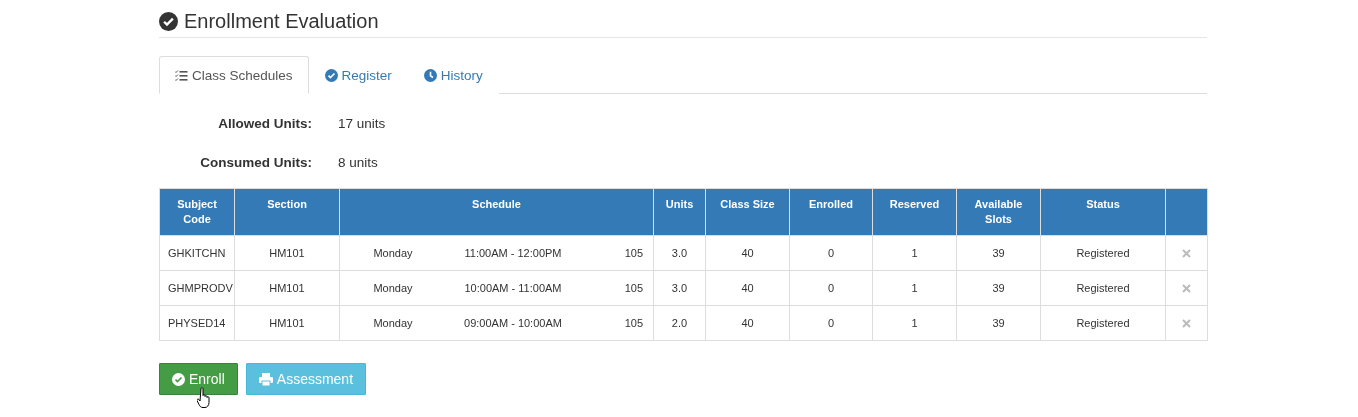 The image size is (1358, 417). Describe the element at coordinates (679, 212) in the screenshot. I see `column-header: Units` at that location.